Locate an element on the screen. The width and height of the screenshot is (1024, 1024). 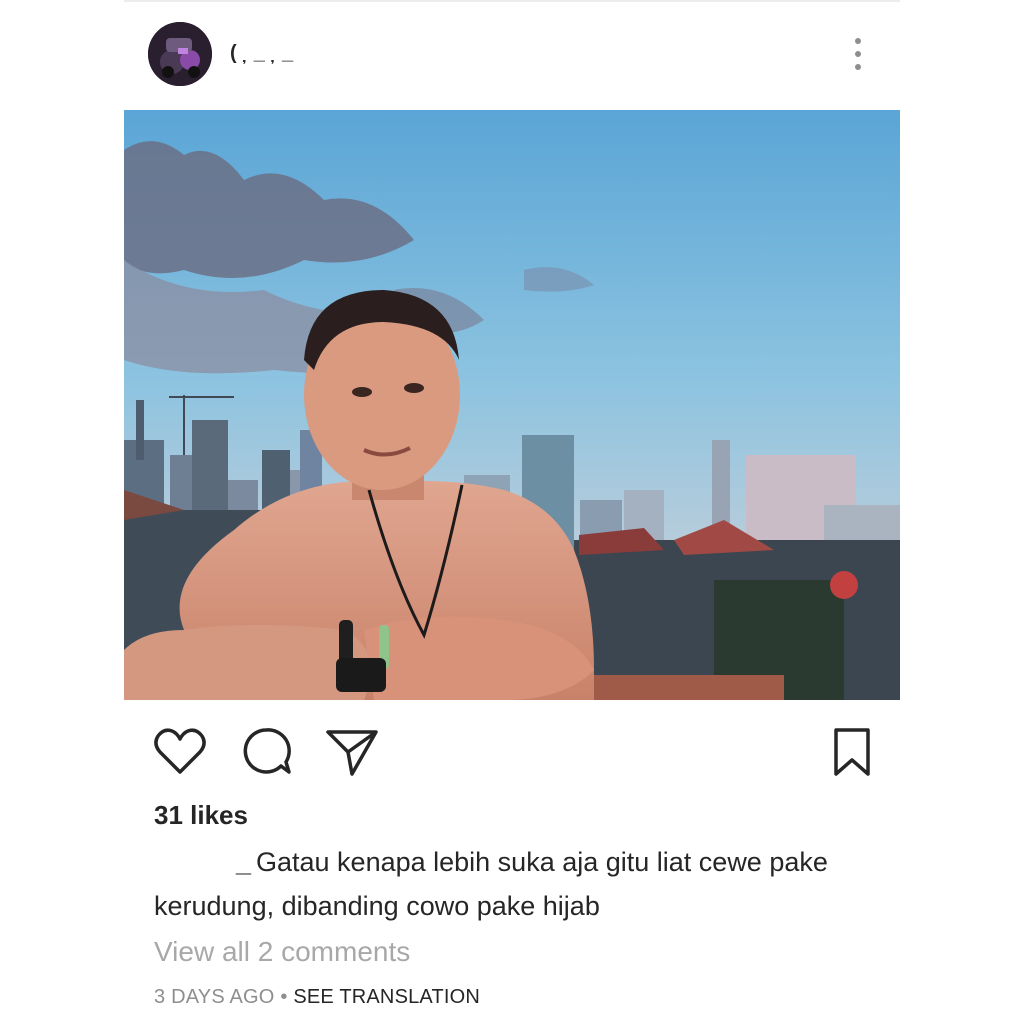
username: ( ̦ _ ̦ _ is located at coordinates (262, 53).